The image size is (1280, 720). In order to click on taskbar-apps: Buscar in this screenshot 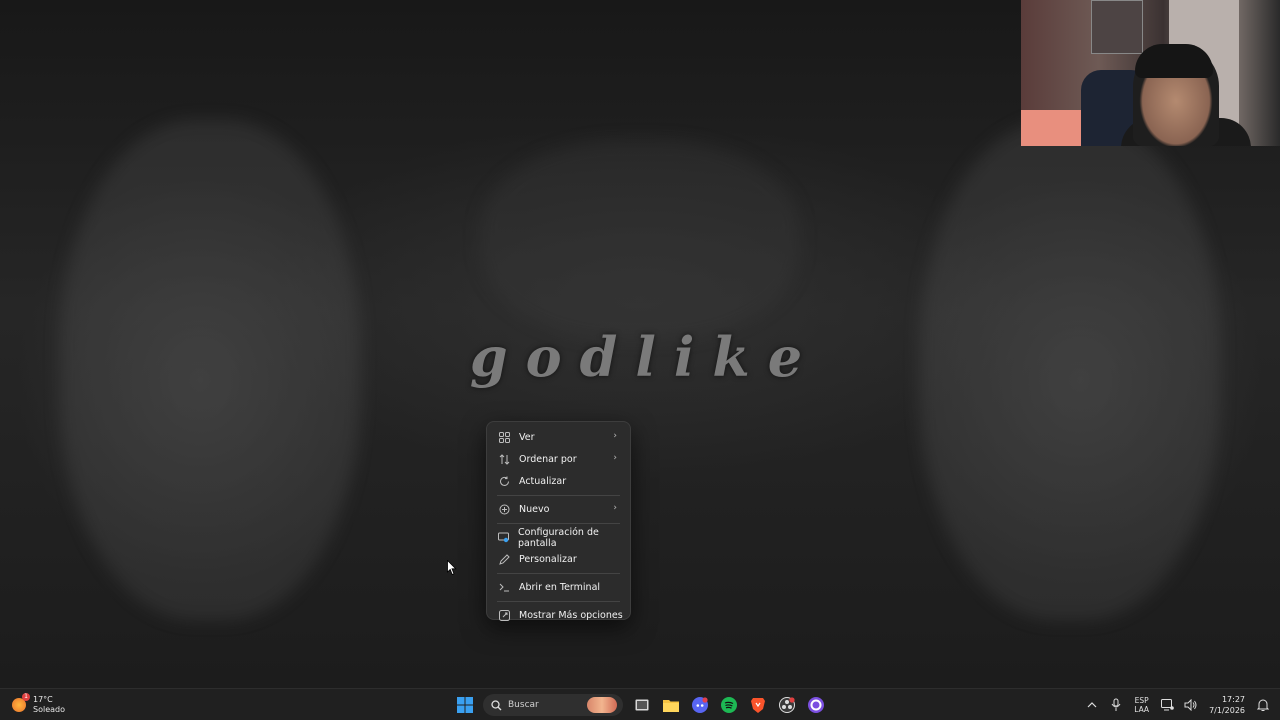, I will do `click(642, 705)`.